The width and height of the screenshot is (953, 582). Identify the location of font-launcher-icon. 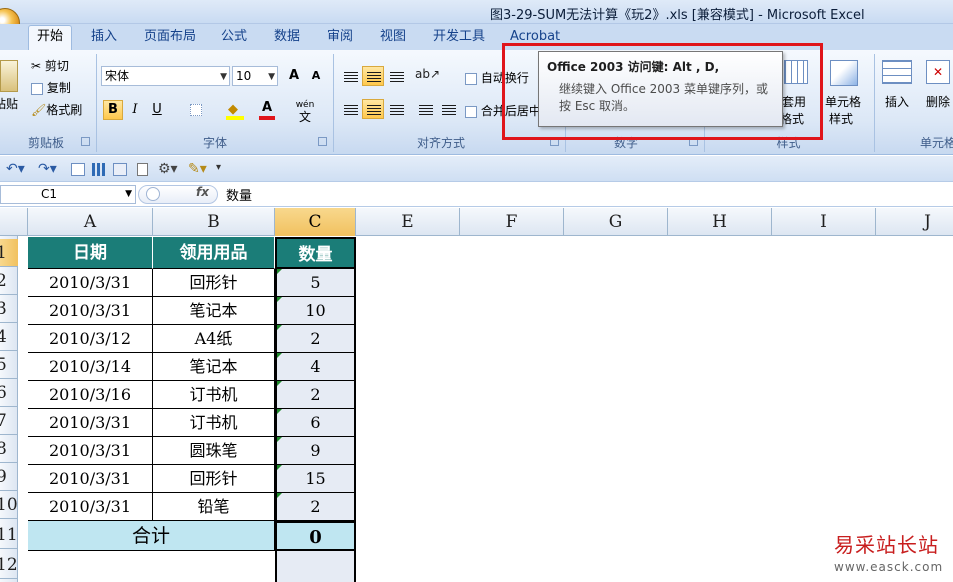
(322, 141).